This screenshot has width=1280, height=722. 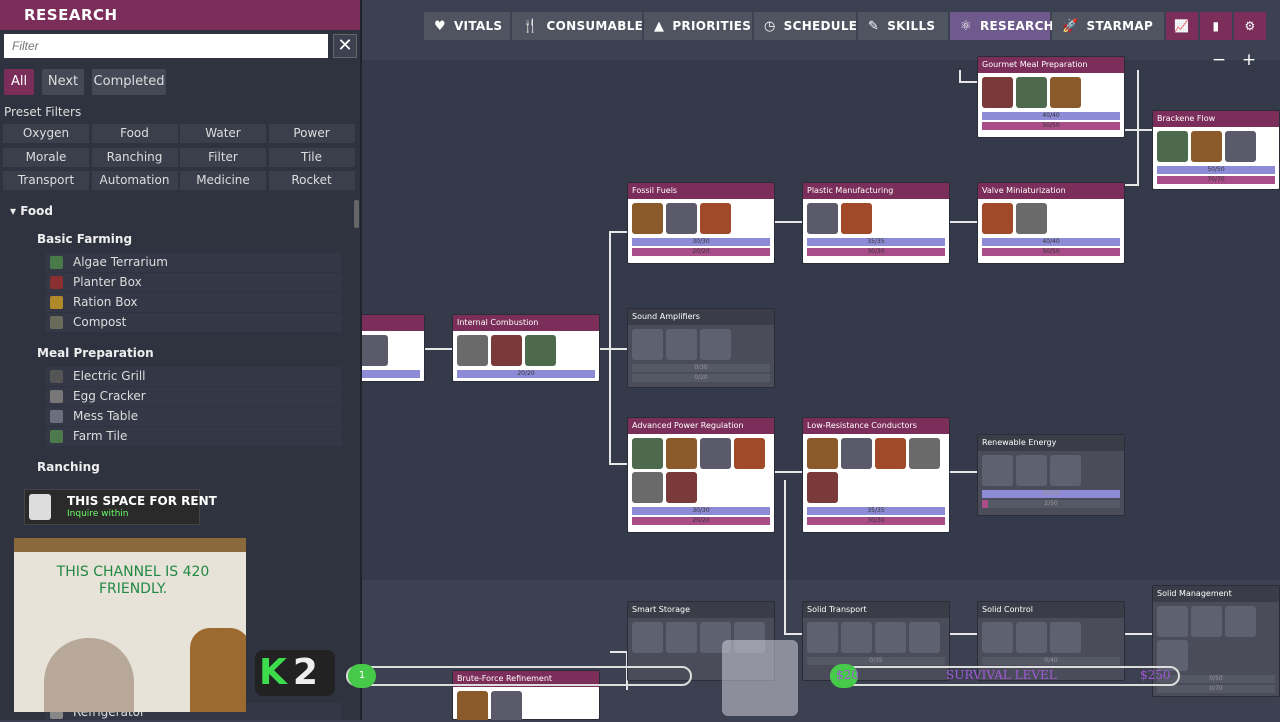 What do you see at coordinates (582, 26) in the screenshot?
I see `nav-consumables: 🍴 CONSUMABLES` at bounding box center [582, 26].